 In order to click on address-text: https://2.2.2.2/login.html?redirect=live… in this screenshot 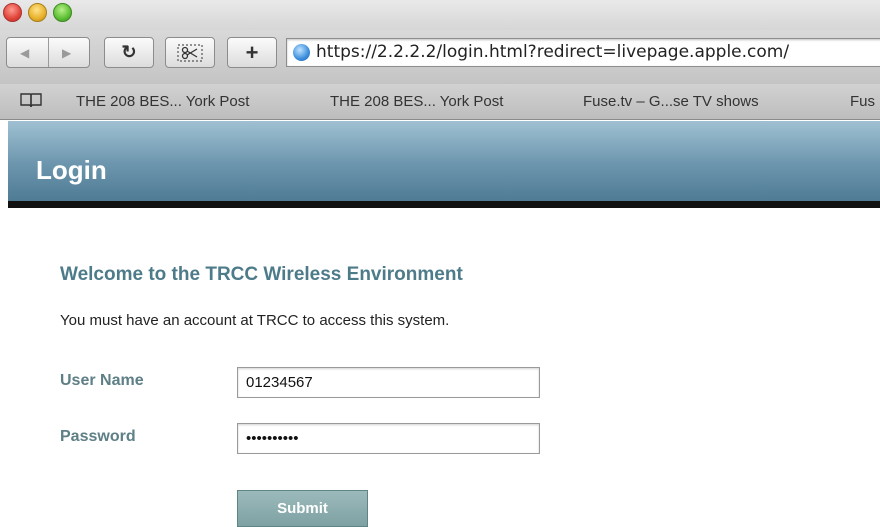, I will do `click(552, 52)`.